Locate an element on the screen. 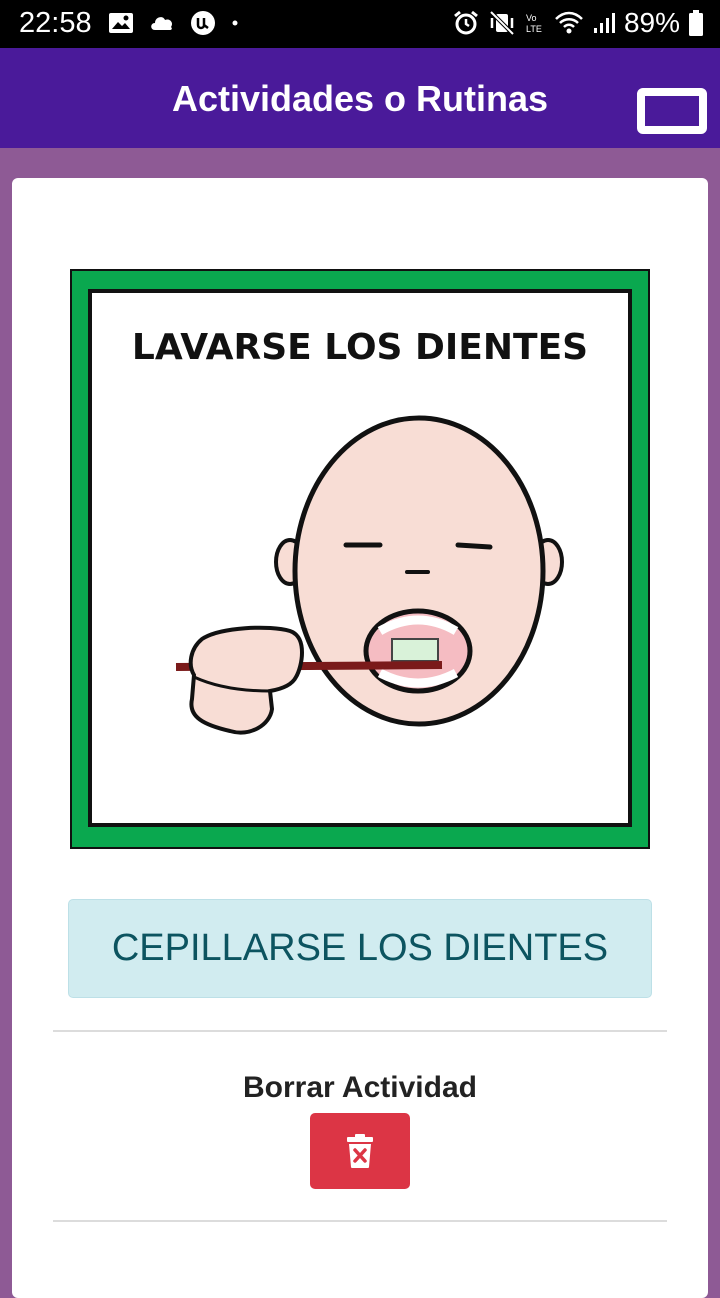 The height and width of the screenshot is (1298, 720). image-icon is located at coordinates (121, 23).